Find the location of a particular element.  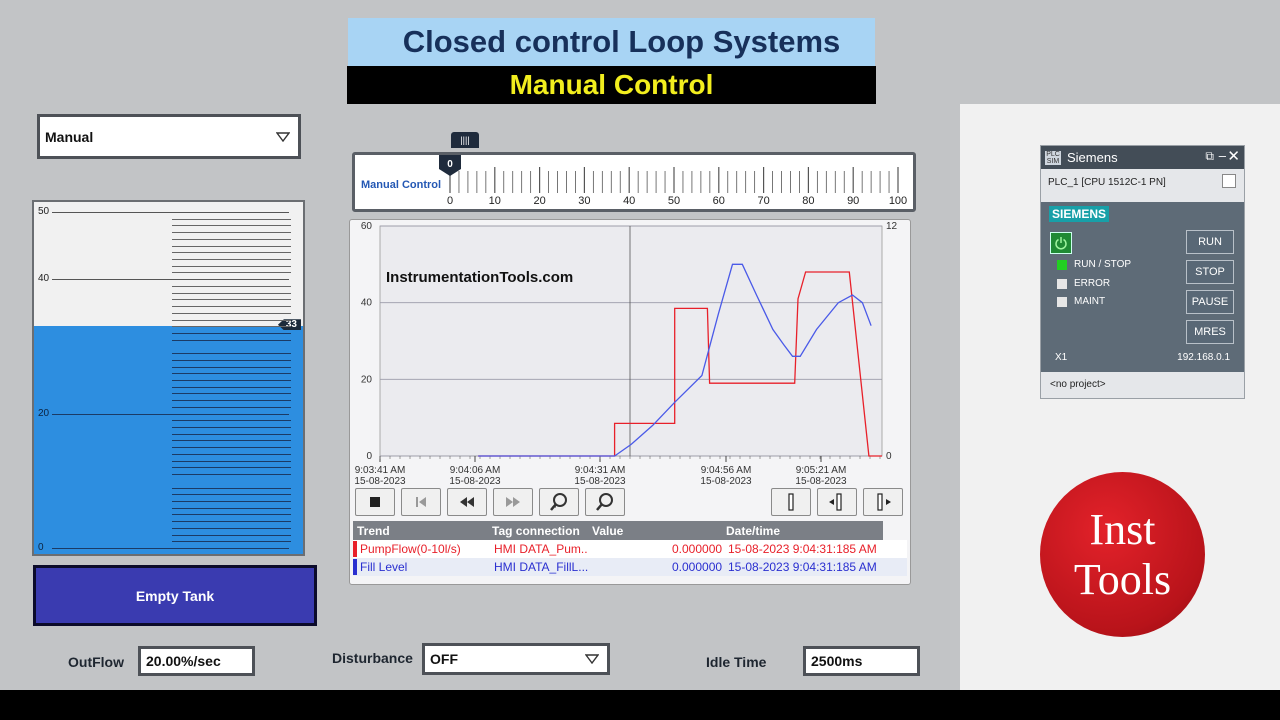

col-datetime: Date/time is located at coordinates (753, 531).